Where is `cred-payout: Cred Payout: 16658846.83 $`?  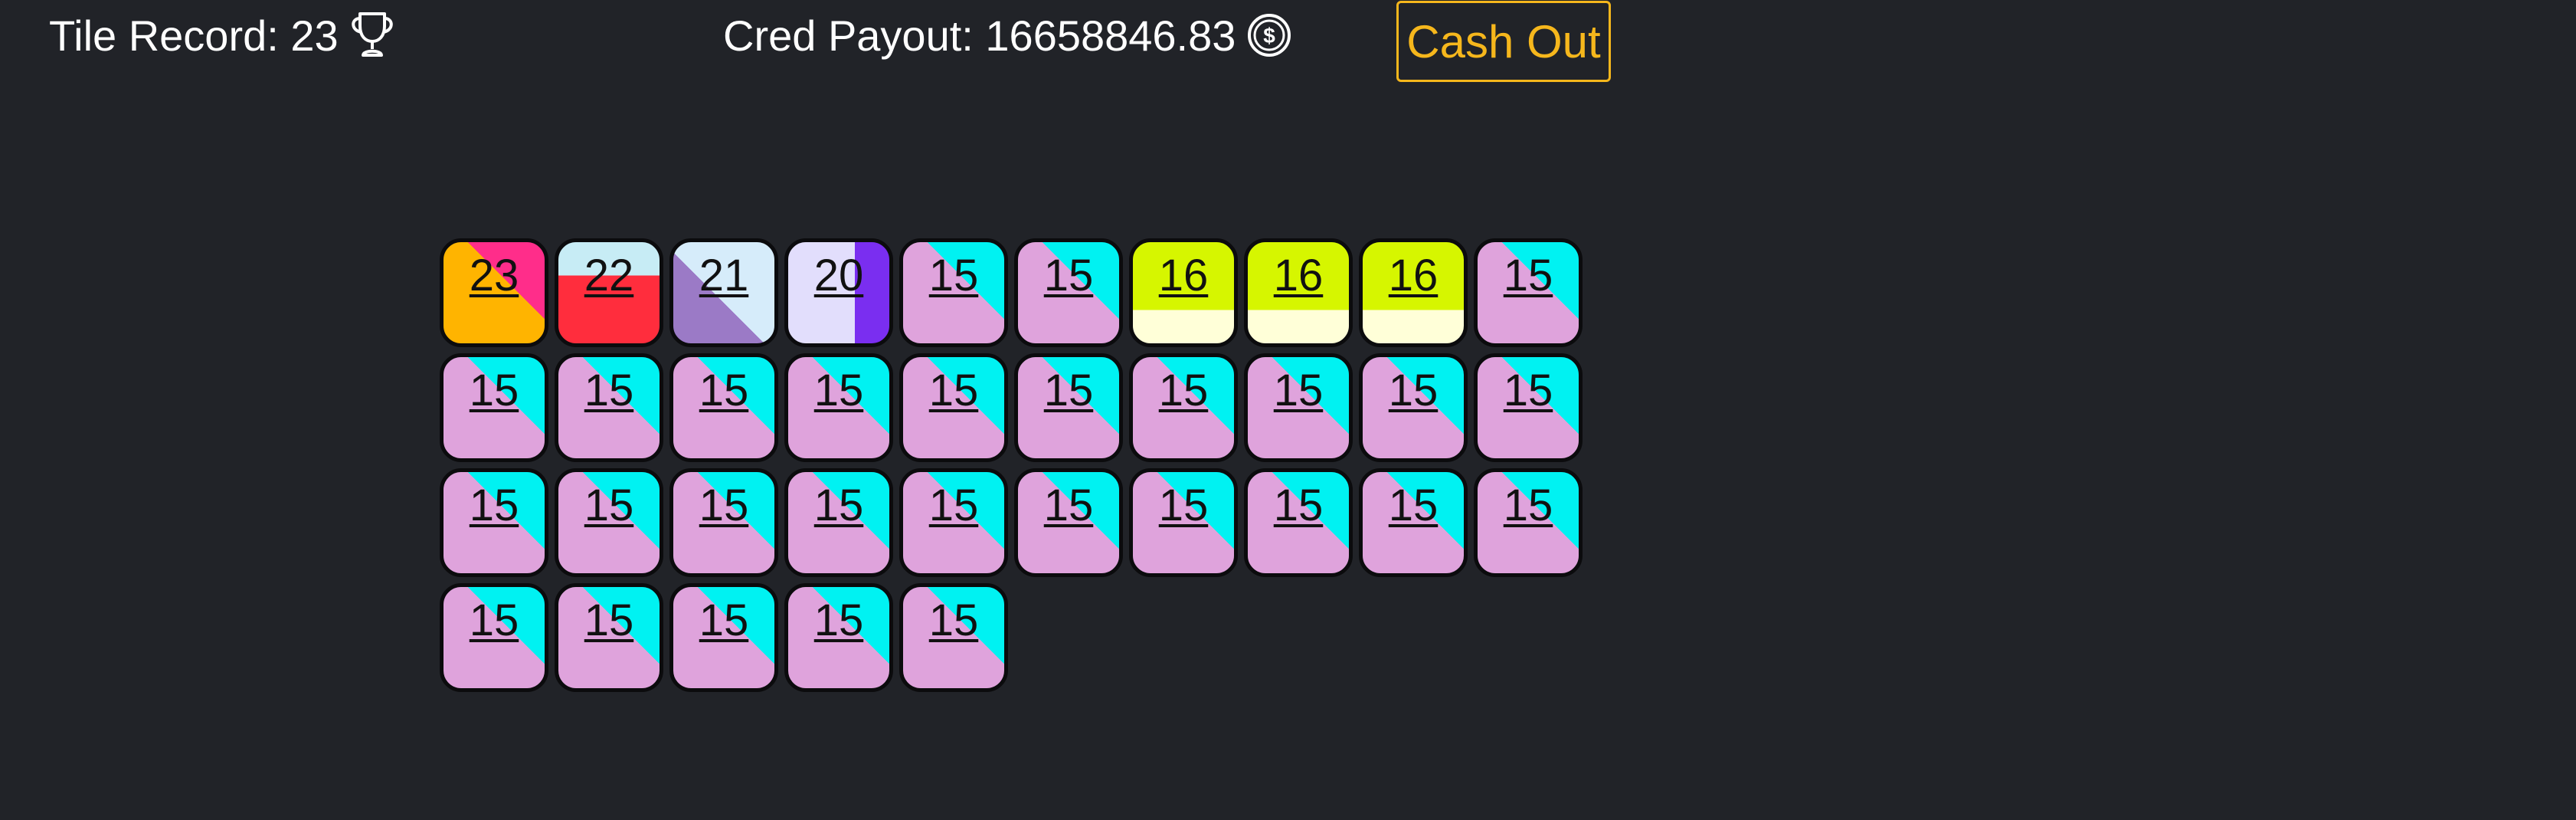
cred-payout: Cred Payout: 16658846.83 $ is located at coordinates (1007, 35).